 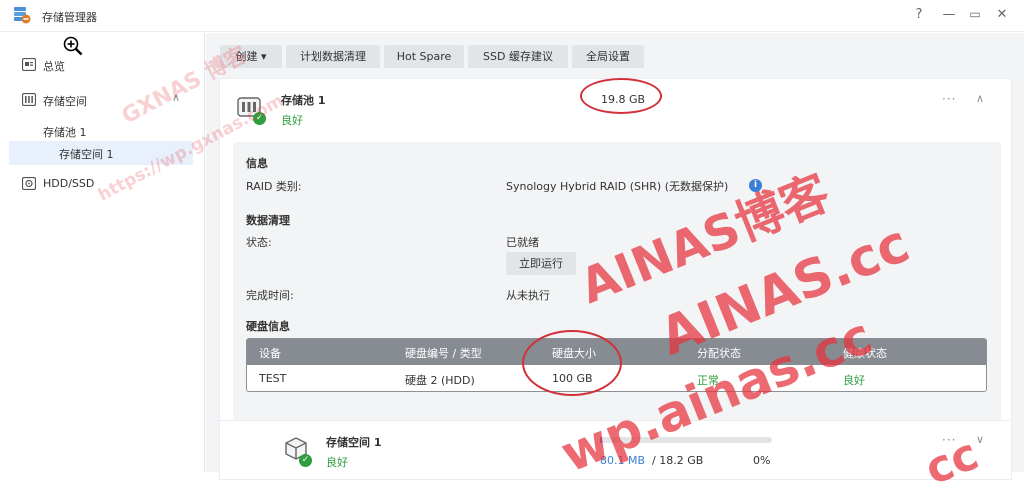 What do you see at coordinates (980, 98) in the screenshot?
I see `collapse-icon: ∧` at bounding box center [980, 98].